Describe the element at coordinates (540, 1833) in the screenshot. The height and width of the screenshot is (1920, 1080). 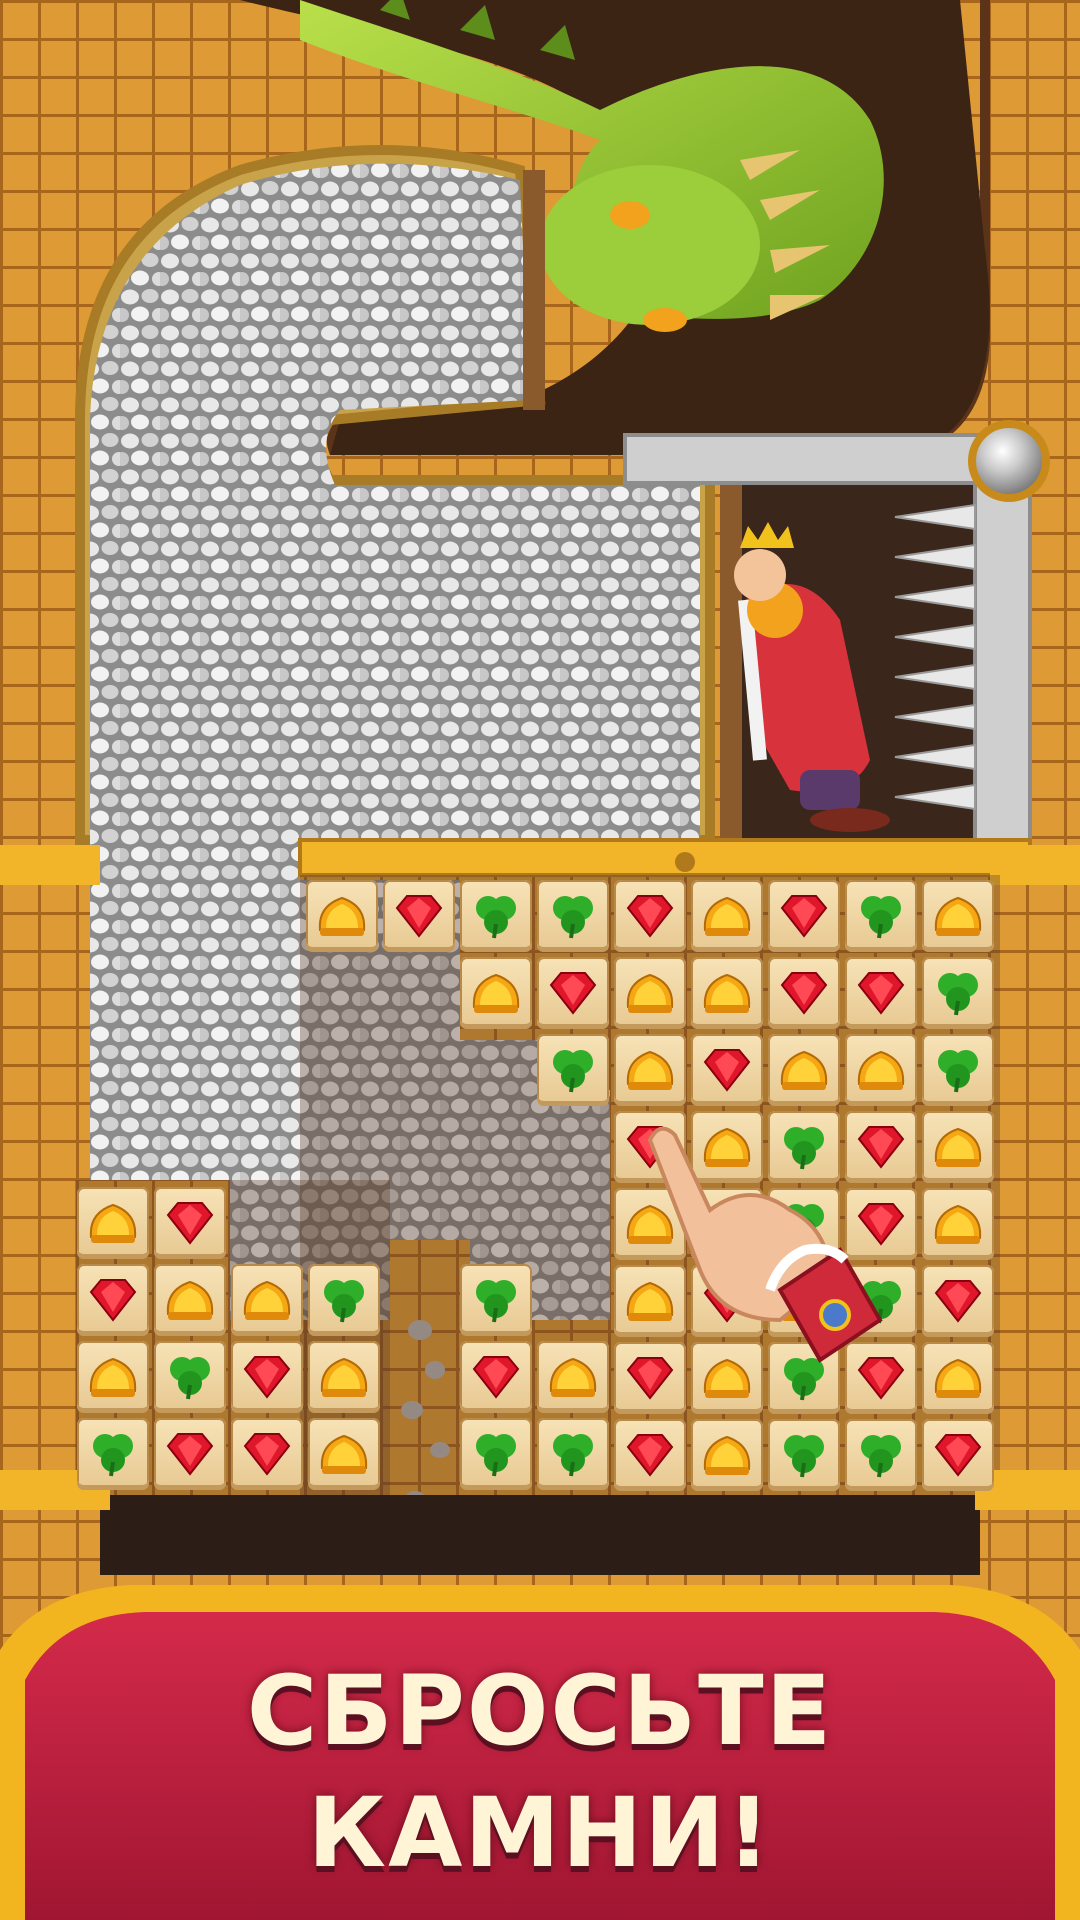
I see `banner-title-line2: КАМНИ!` at that location.